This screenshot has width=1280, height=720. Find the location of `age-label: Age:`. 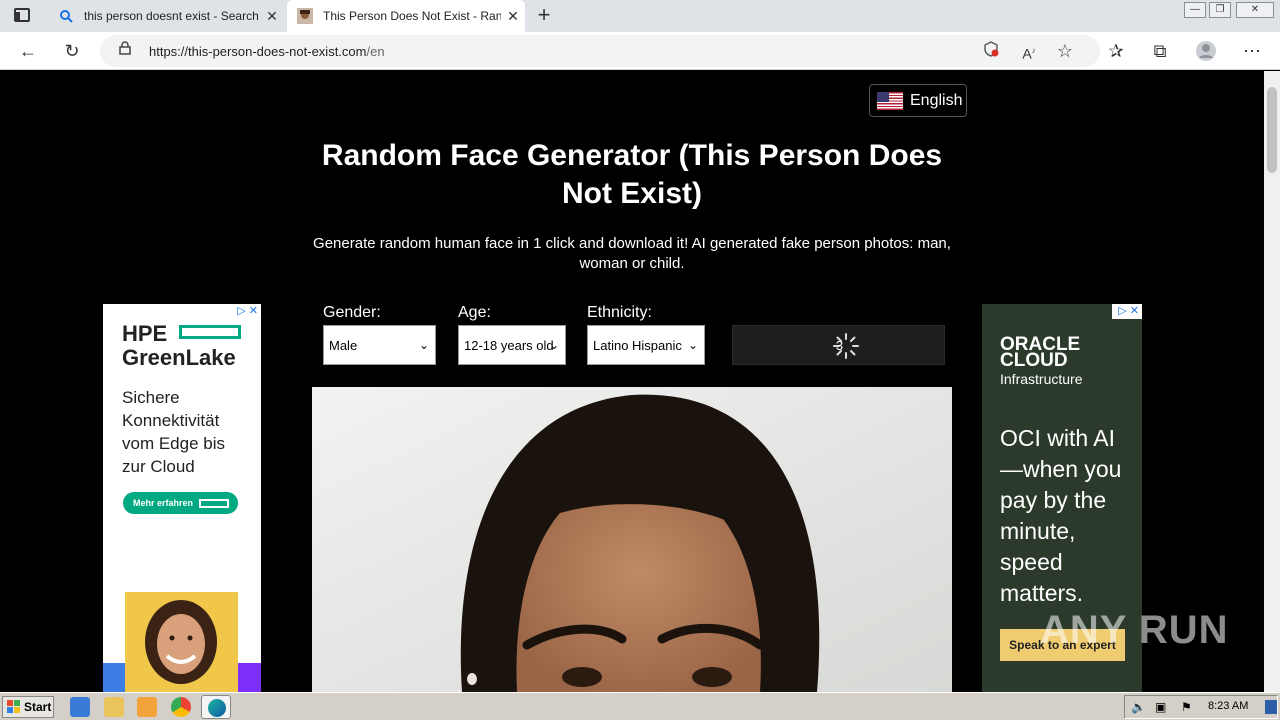

age-label: Age: is located at coordinates (474, 312).